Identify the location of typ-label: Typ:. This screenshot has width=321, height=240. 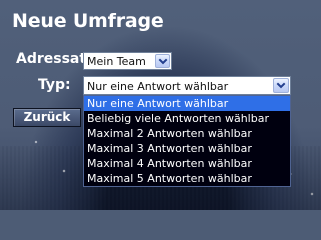
(54, 85).